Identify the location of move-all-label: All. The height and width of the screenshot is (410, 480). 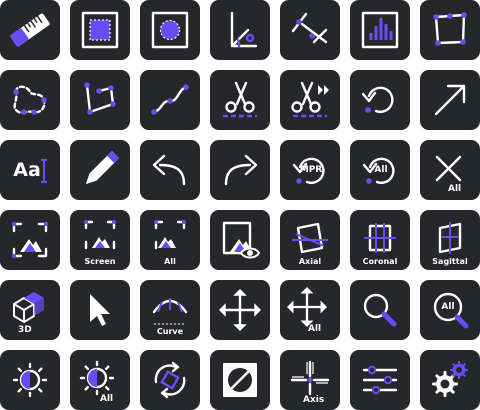
(315, 329).